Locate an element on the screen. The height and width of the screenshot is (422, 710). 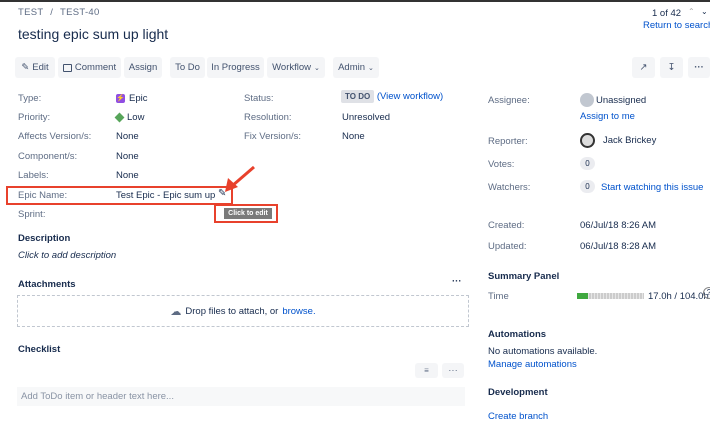
epic-name-value: Test Epic - Epic sum up is located at coordinates (165, 195).